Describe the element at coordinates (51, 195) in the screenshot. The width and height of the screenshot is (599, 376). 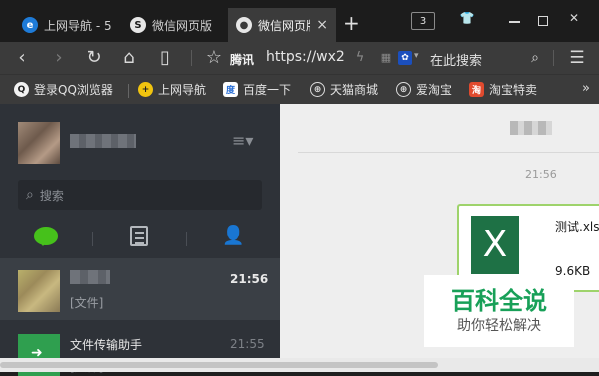
I see `search-placeholder: 搜索` at that location.